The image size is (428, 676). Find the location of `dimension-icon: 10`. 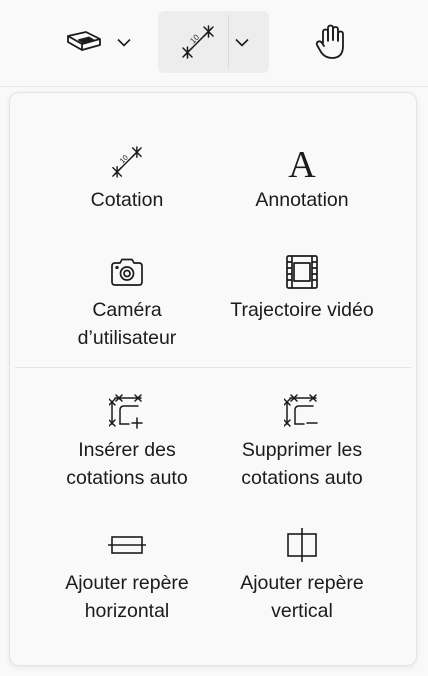

dimension-icon: 10 is located at coordinates (127, 162).